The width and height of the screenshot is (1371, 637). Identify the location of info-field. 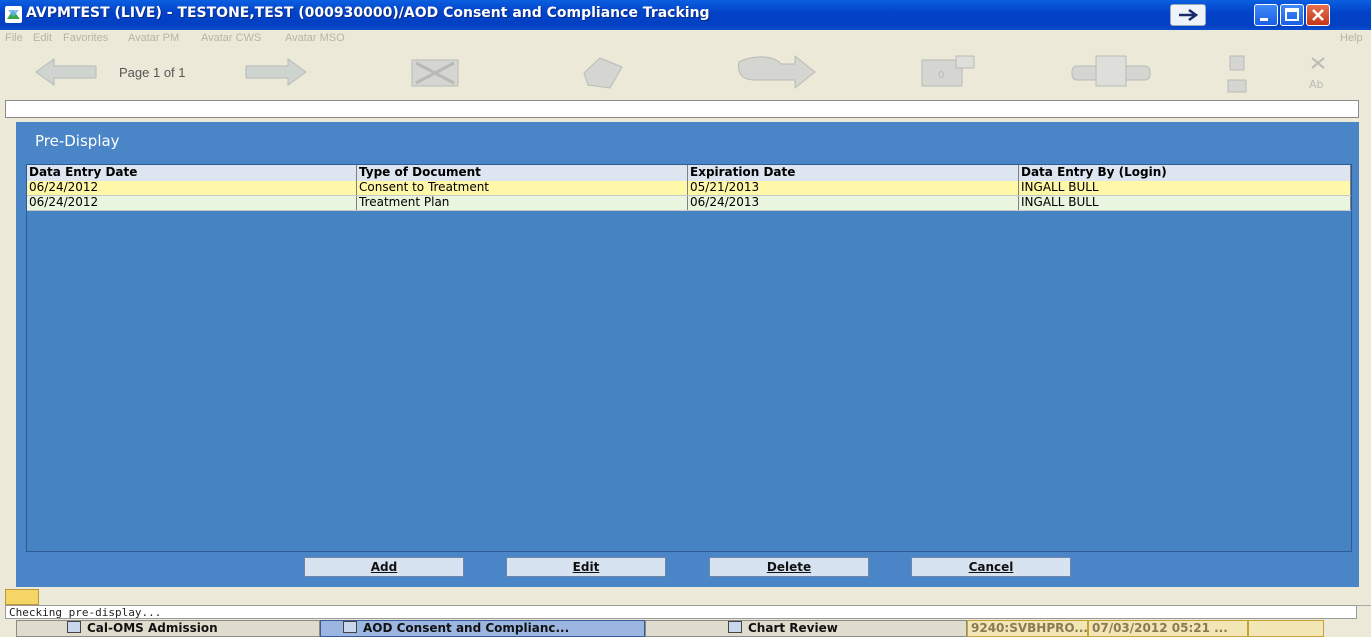
(682, 109).